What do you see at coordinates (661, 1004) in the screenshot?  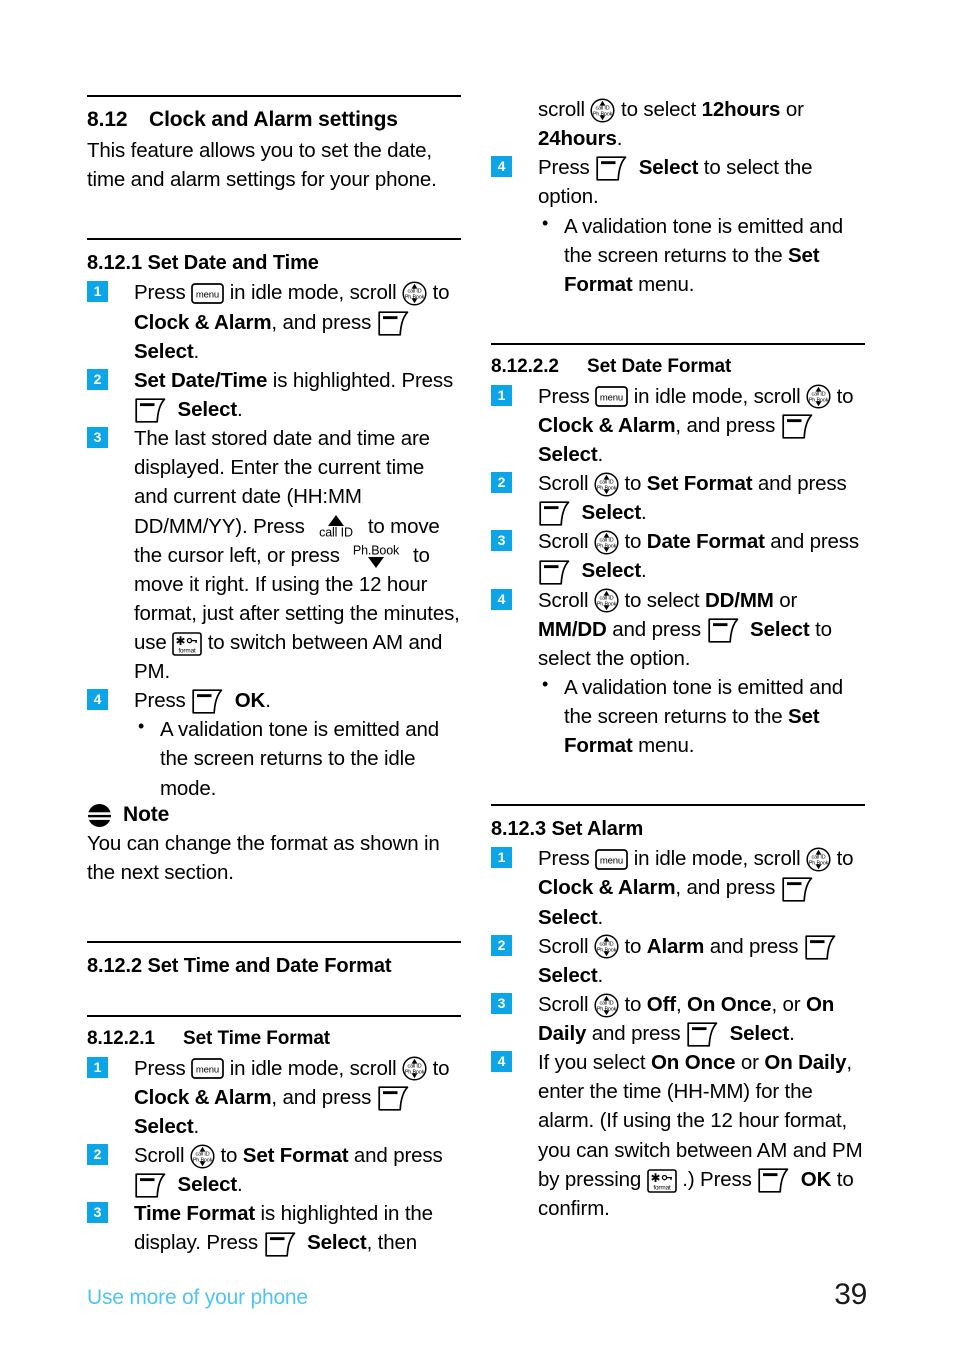 I see `step-emphasis: Off` at bounding box center [661, 1004].